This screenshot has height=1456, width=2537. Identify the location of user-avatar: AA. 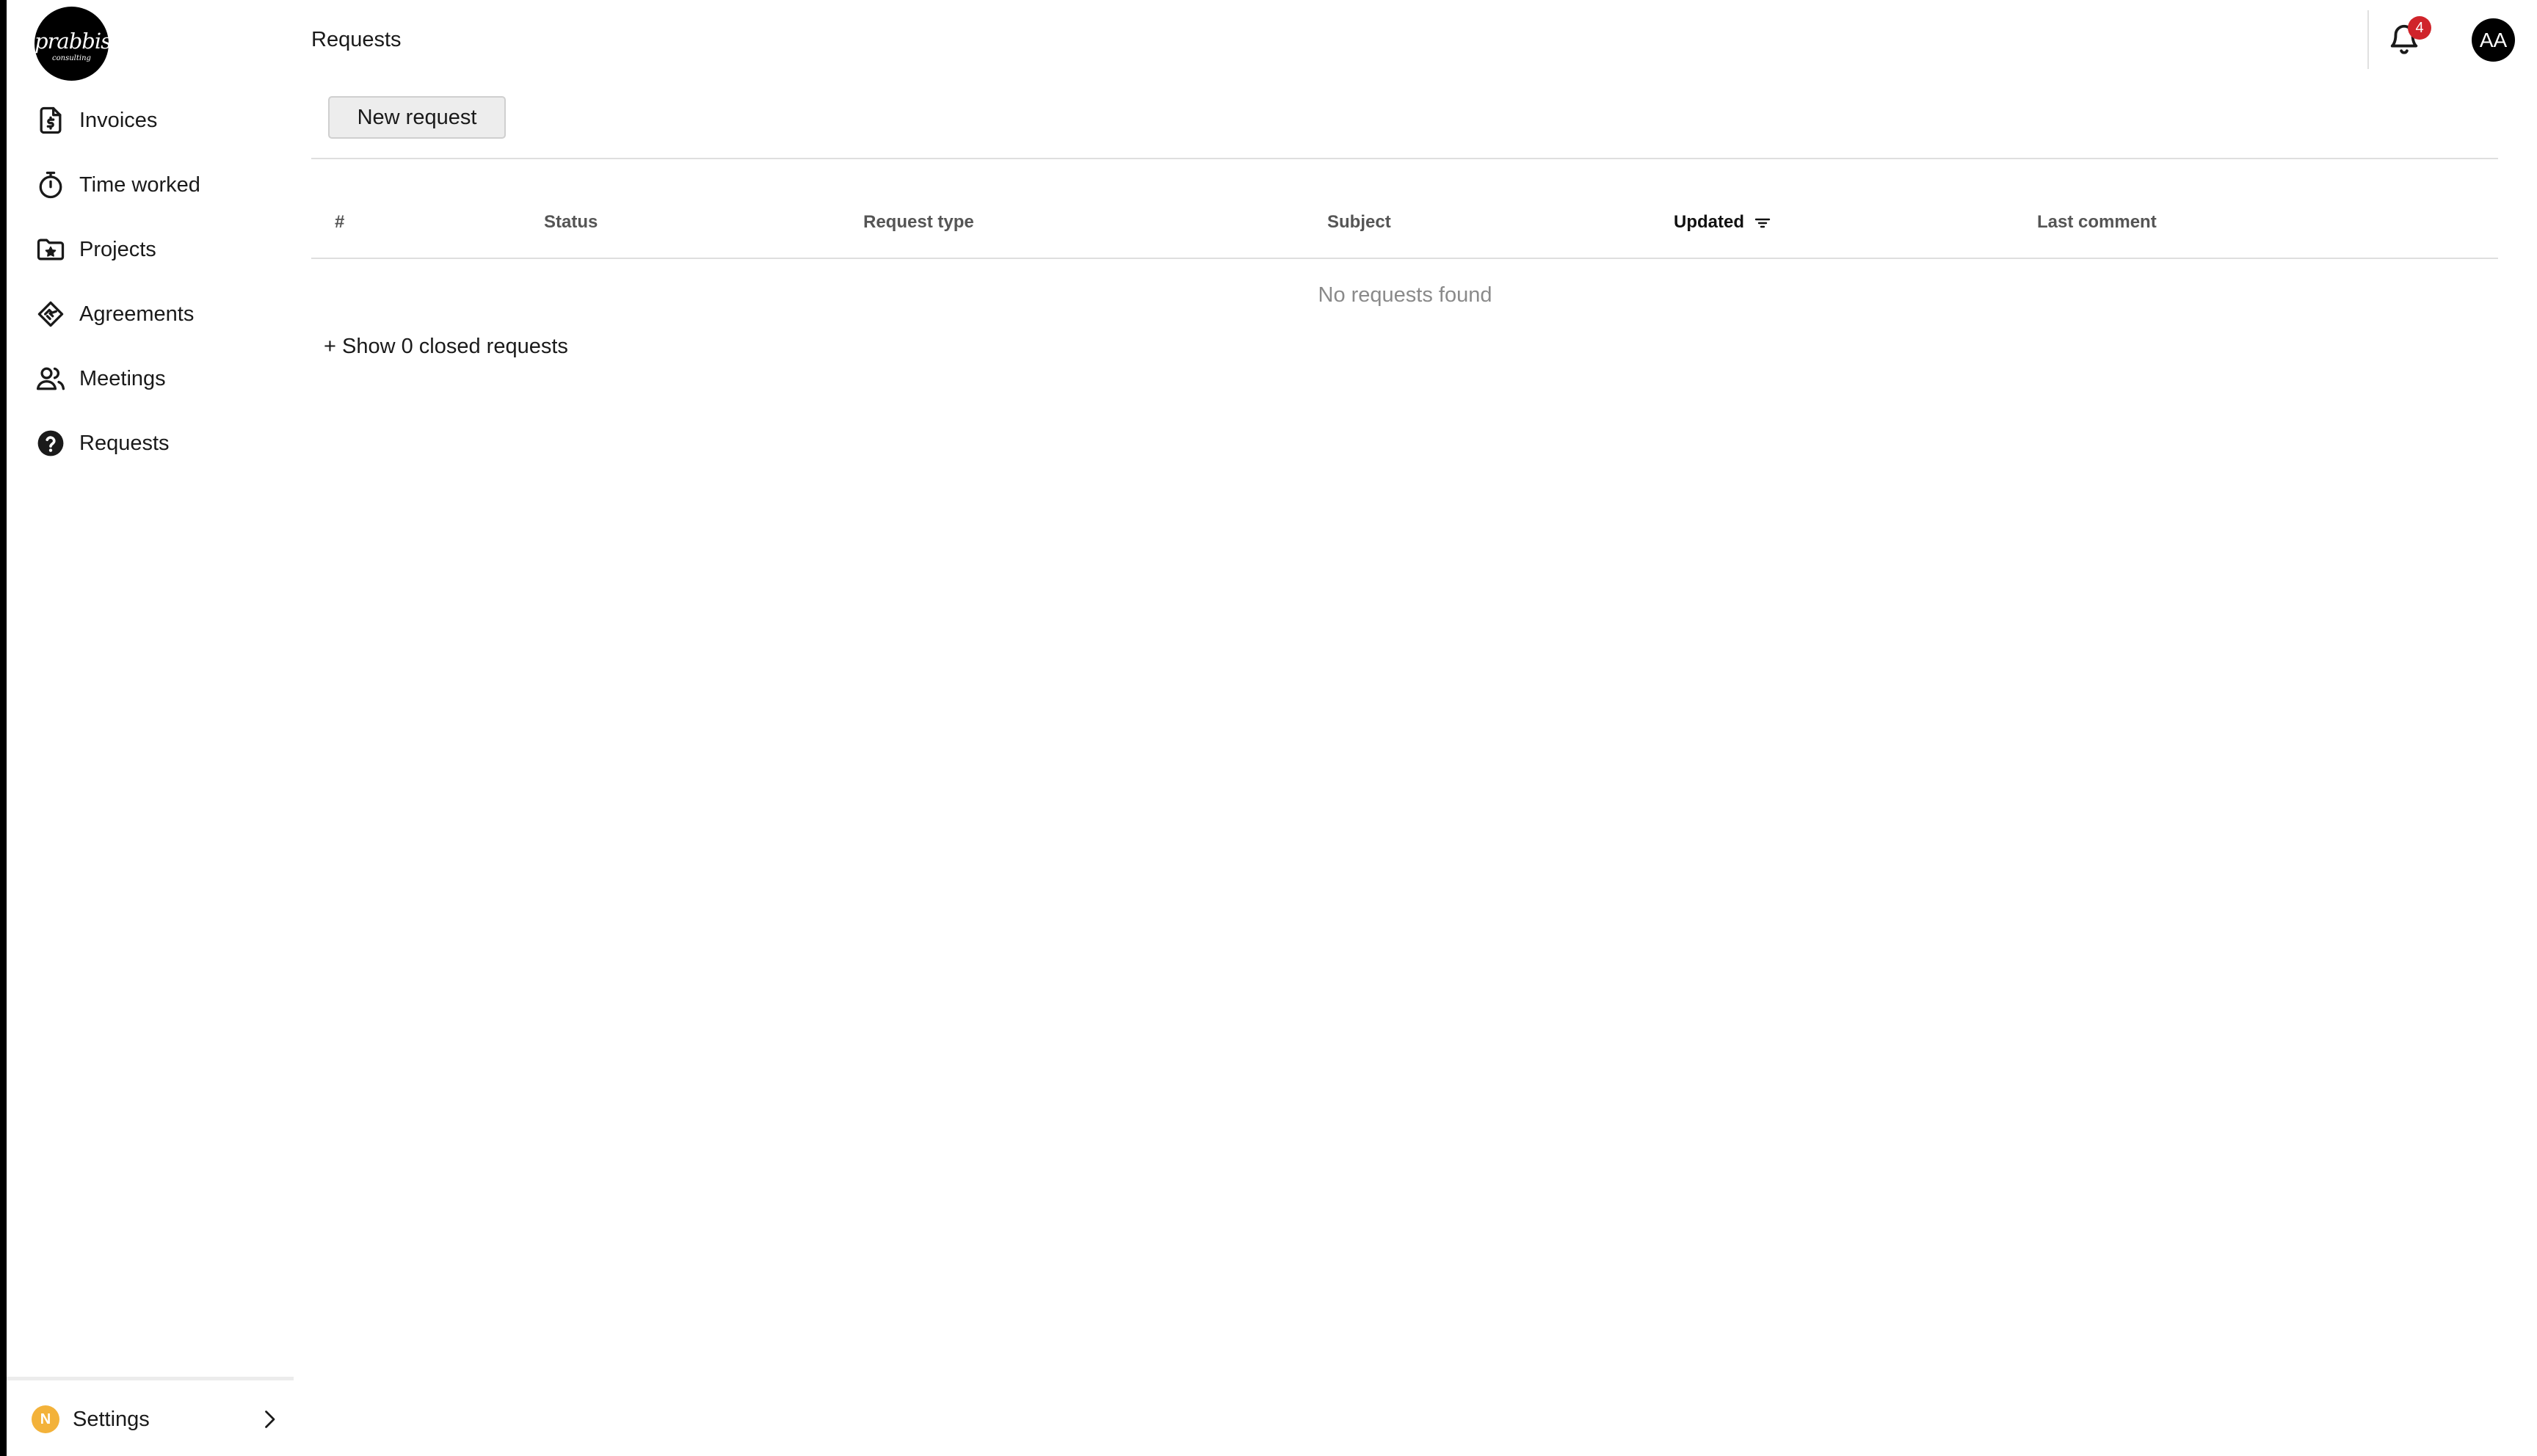
(2493, 40).